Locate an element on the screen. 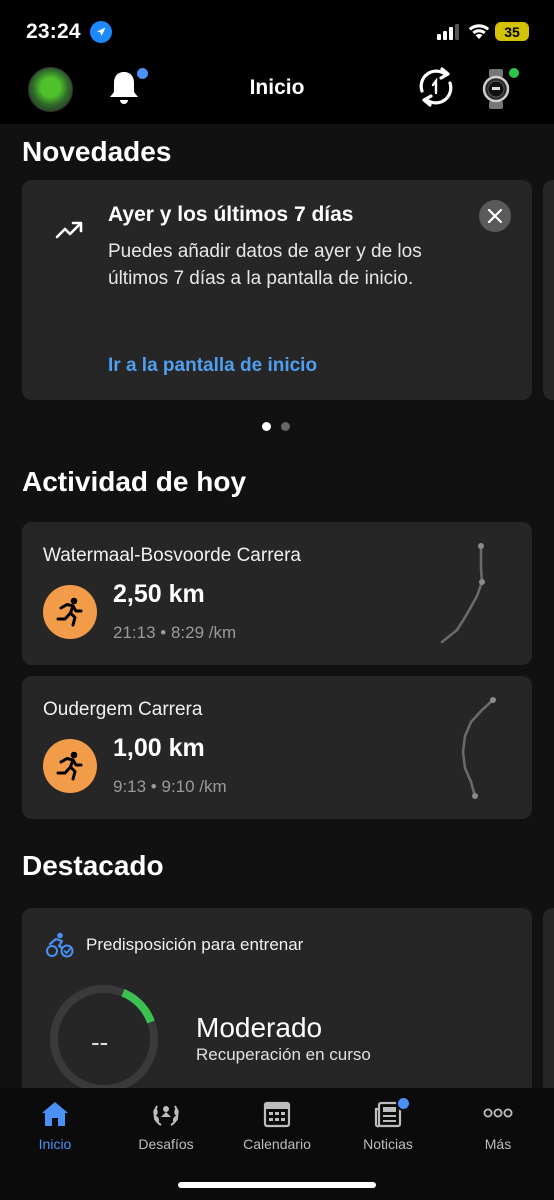 Image resolution: width=554 pixels, height=1200 pixels. activity-section-title: Actividad de hoy is located at coordinates (134, 481).